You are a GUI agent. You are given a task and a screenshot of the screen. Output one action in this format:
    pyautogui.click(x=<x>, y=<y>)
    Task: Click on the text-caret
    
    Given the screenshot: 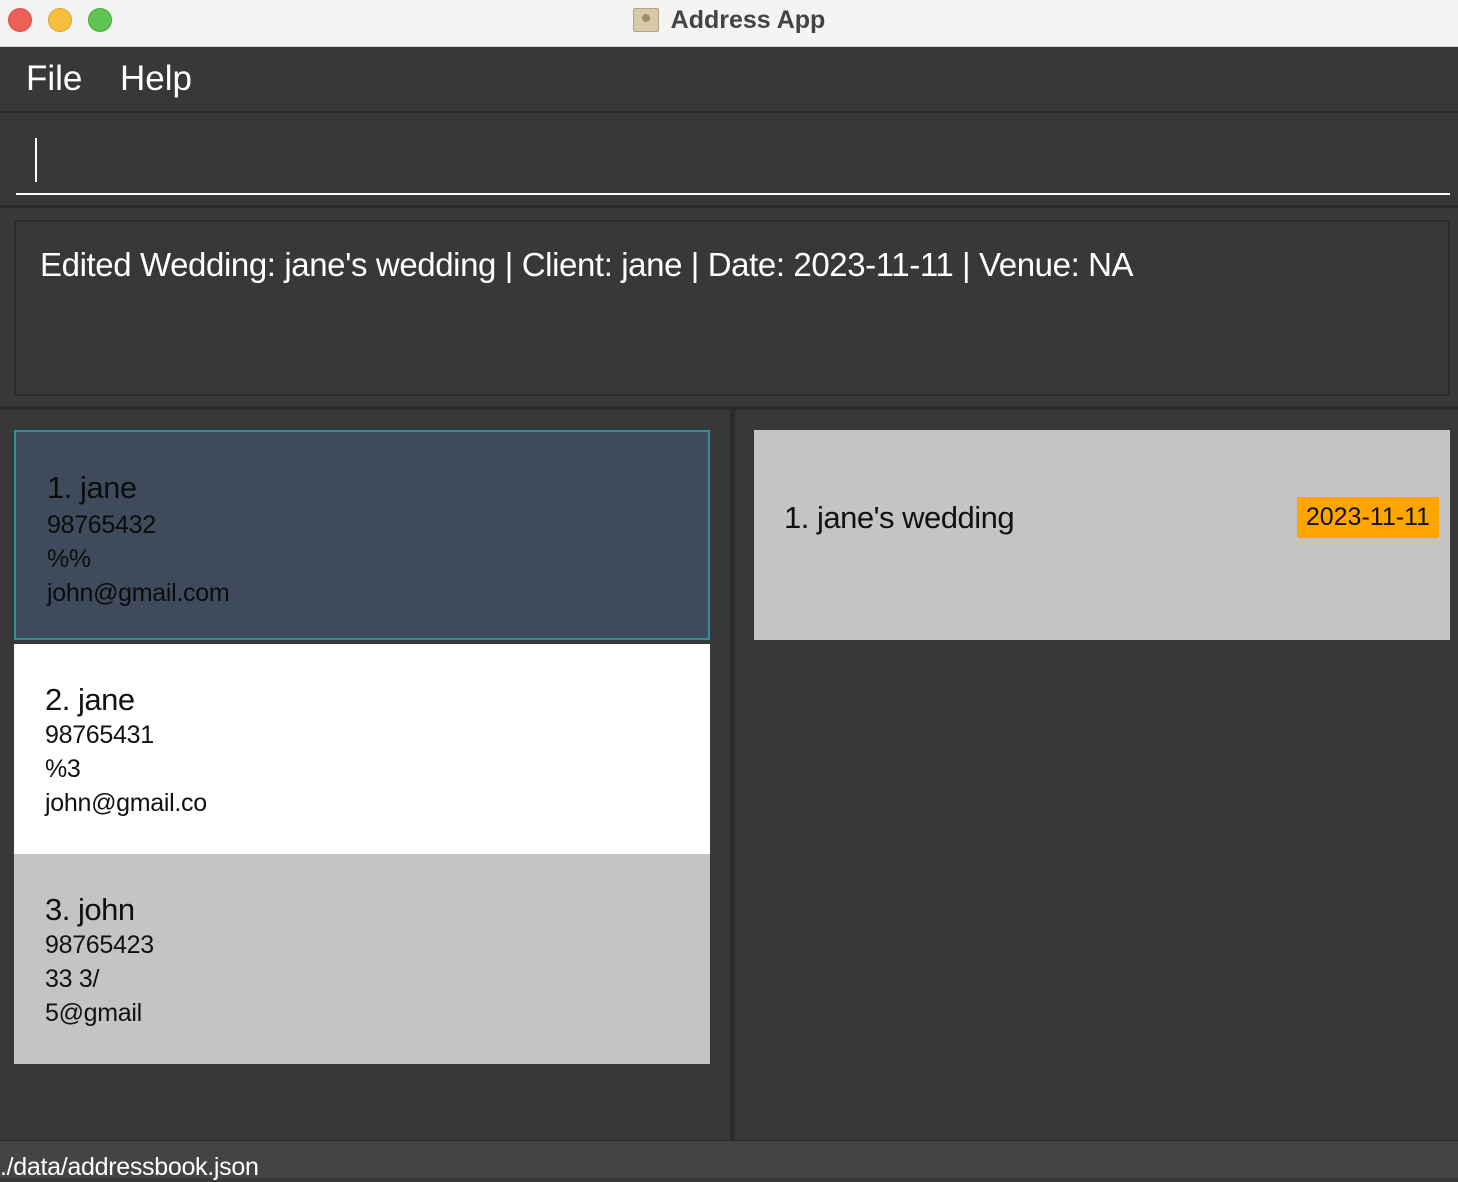 What is the action you would take?
    pyautogui.click(x=36, y=160)
    